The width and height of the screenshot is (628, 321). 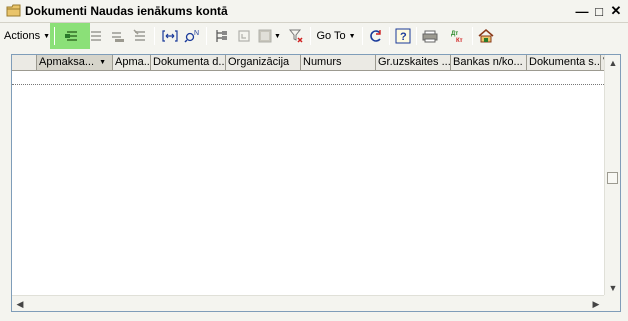 I want to click on debit-credit-icon: Дт Кт, so click(x=457, y=37).